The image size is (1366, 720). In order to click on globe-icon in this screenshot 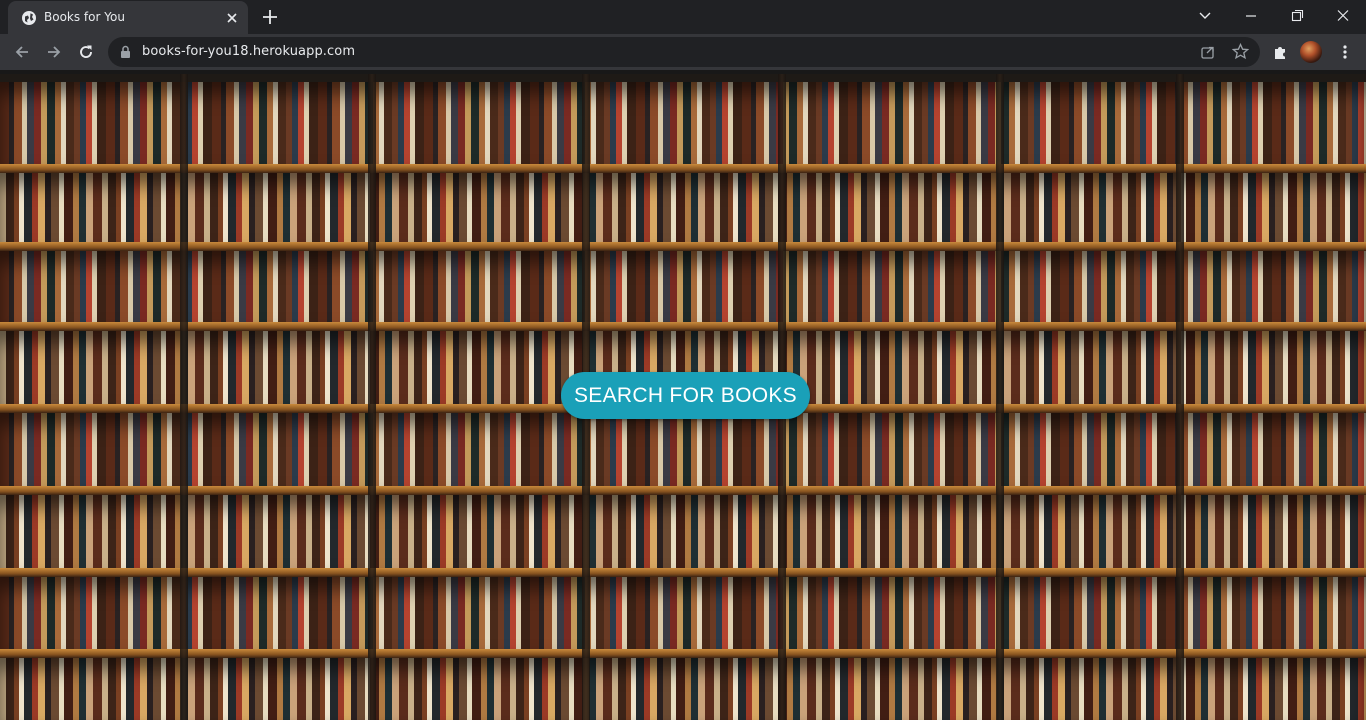, I will do `click(29, 18)`.